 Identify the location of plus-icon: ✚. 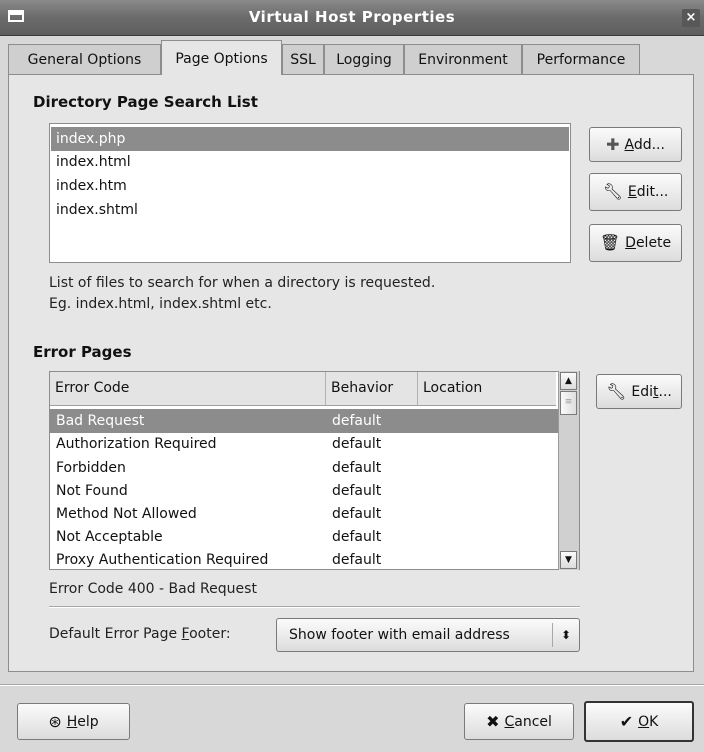
(613, 144).